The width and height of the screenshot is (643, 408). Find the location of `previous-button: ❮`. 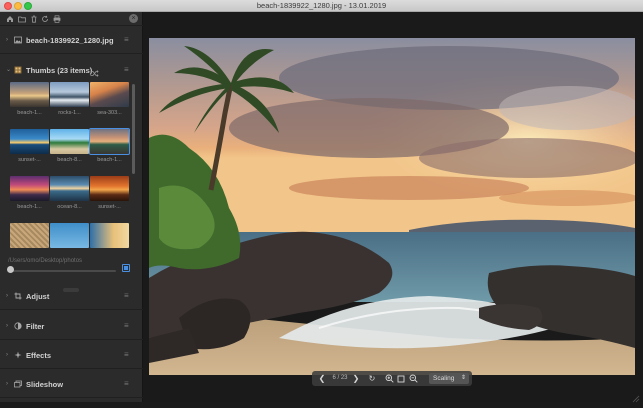

previous-button: ❮ is located at coordinates (322, 378).